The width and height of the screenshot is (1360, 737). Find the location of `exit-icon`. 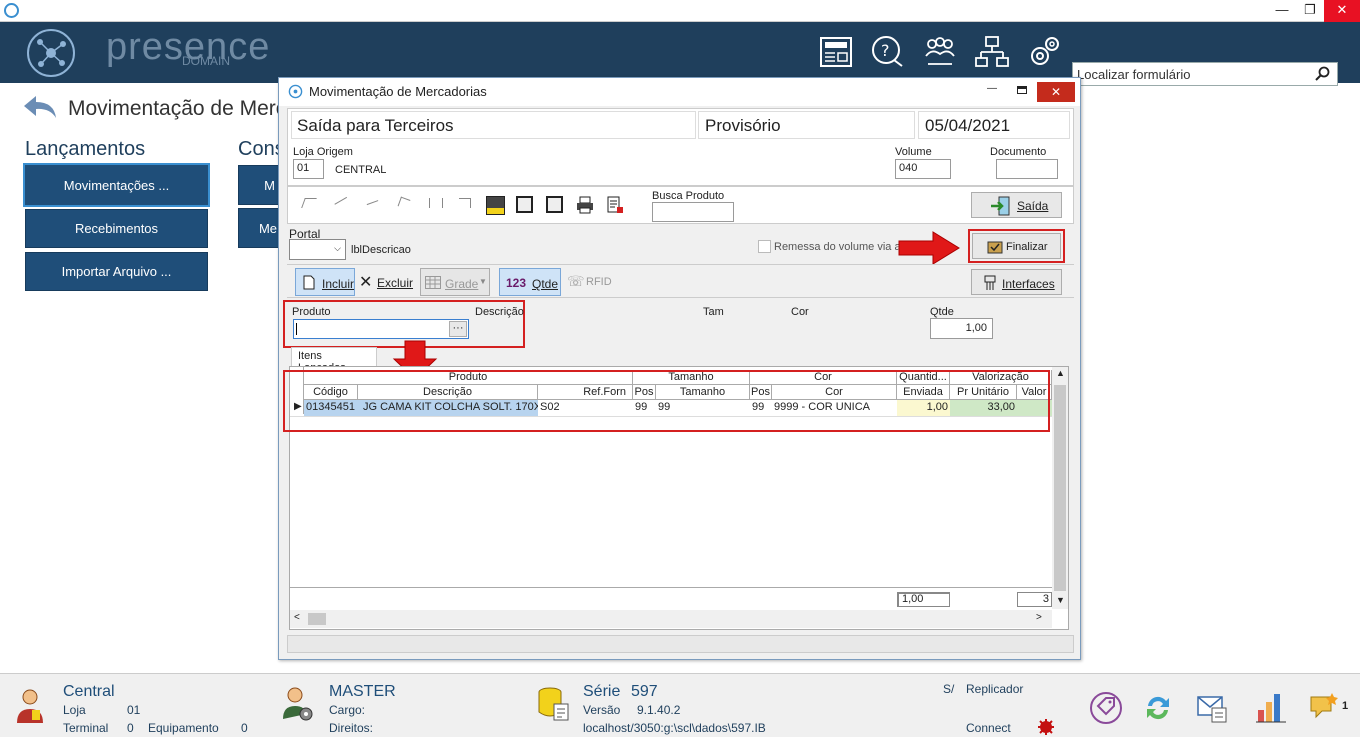

exit-icon is located at coordinates (1000, 206).